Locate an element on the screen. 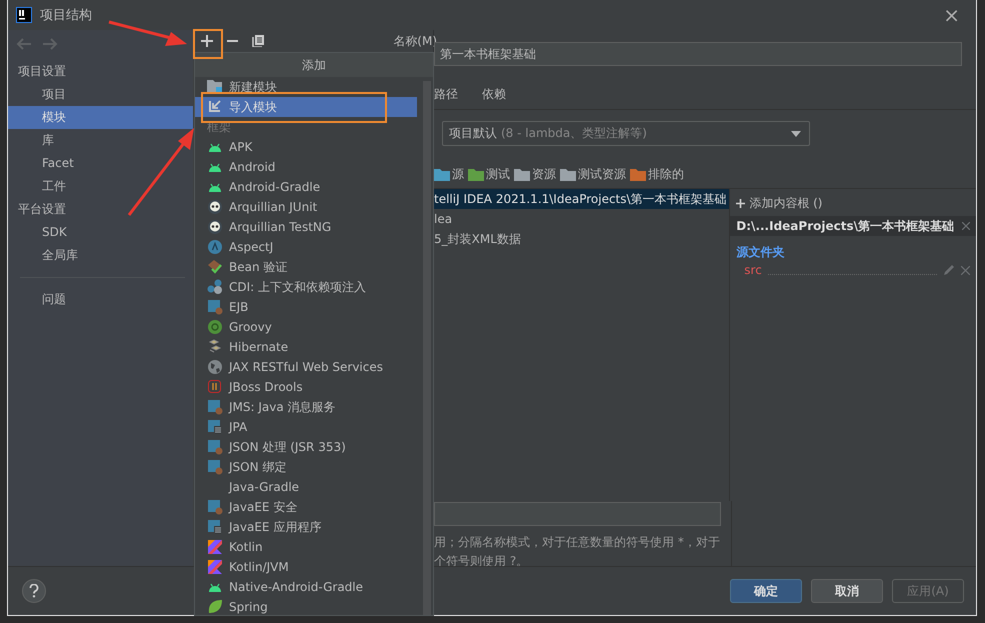 This screenshot has height=623, width=985. folder-kind-button: 资源 is located at coordinates (535, 174).